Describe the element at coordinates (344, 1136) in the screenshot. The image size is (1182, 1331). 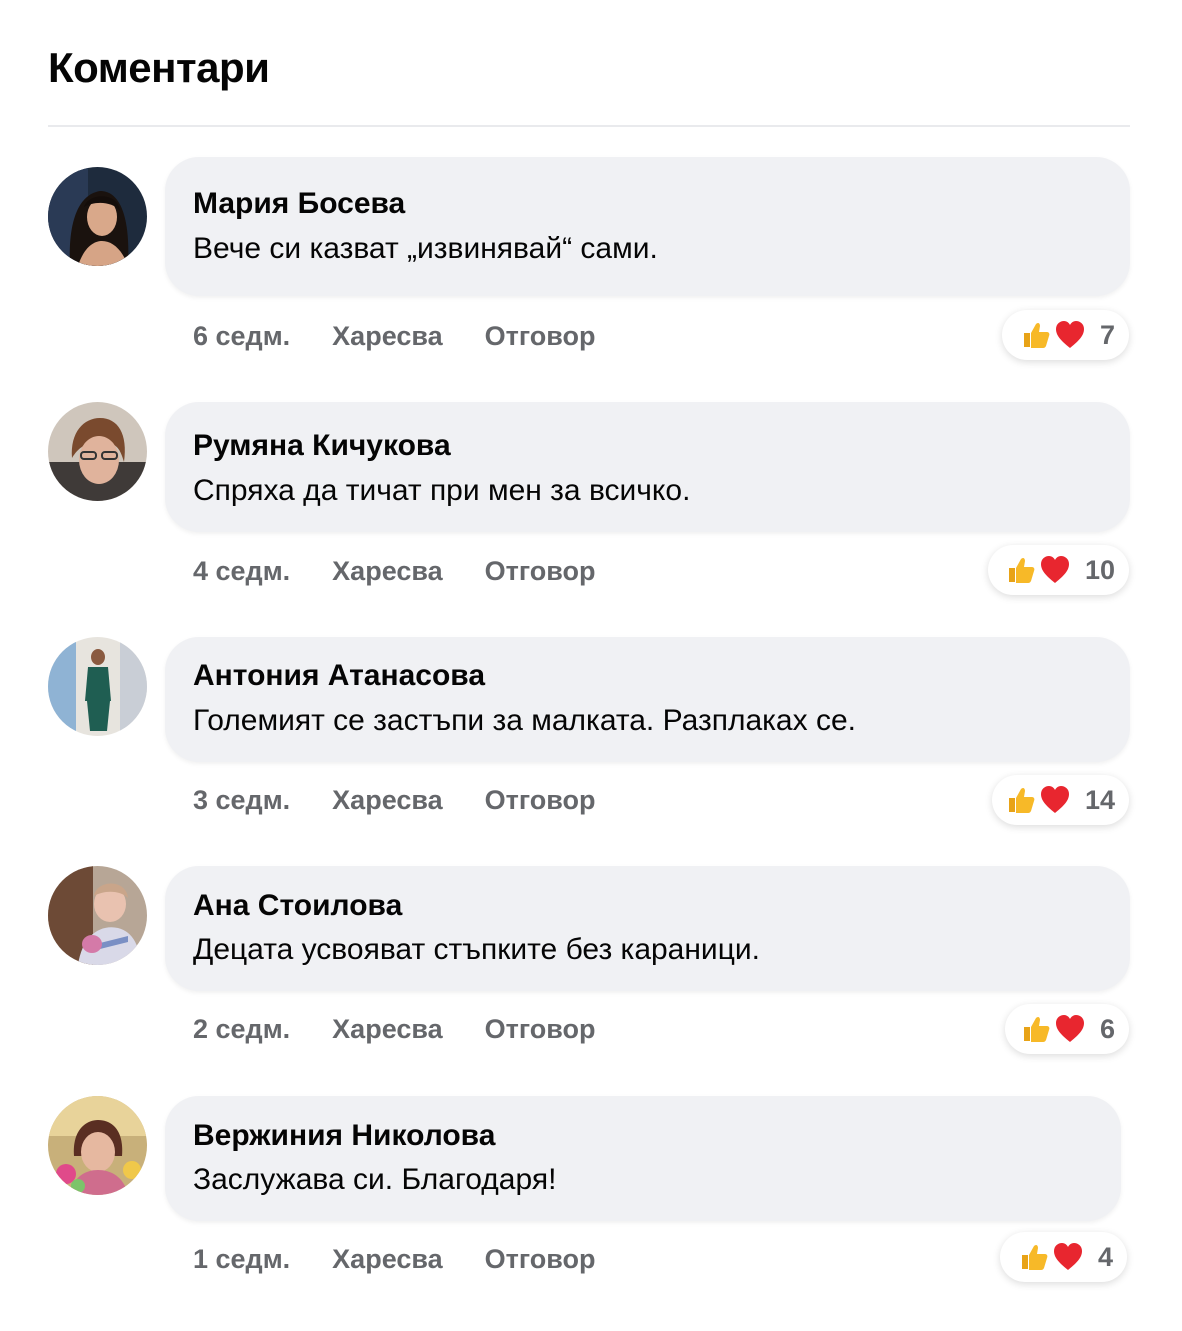
I see `comment-author: Вержиния Николова` at that location.